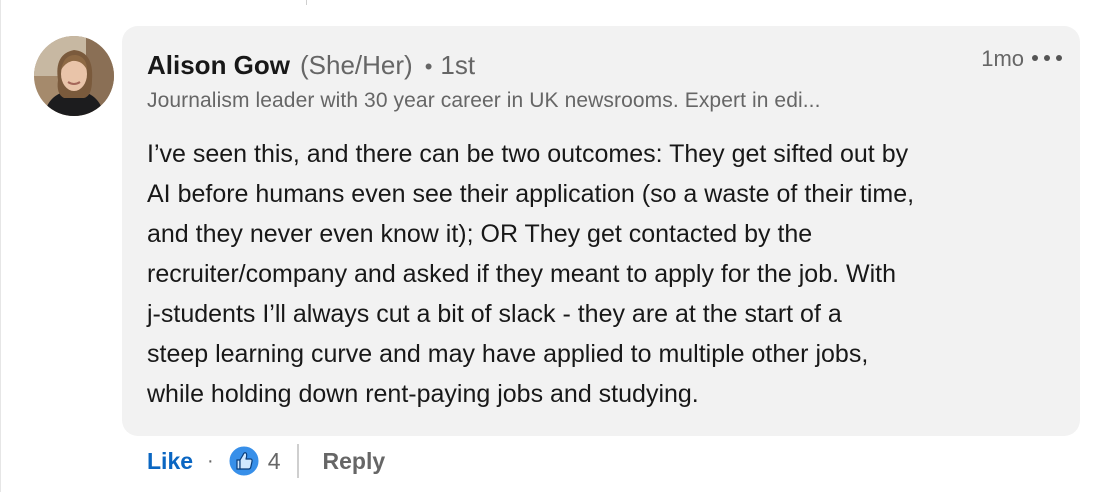  What do you see at coordinates (306, 2) in the screenshot?
I see `thread-connector` at bounding box center [306, 2].